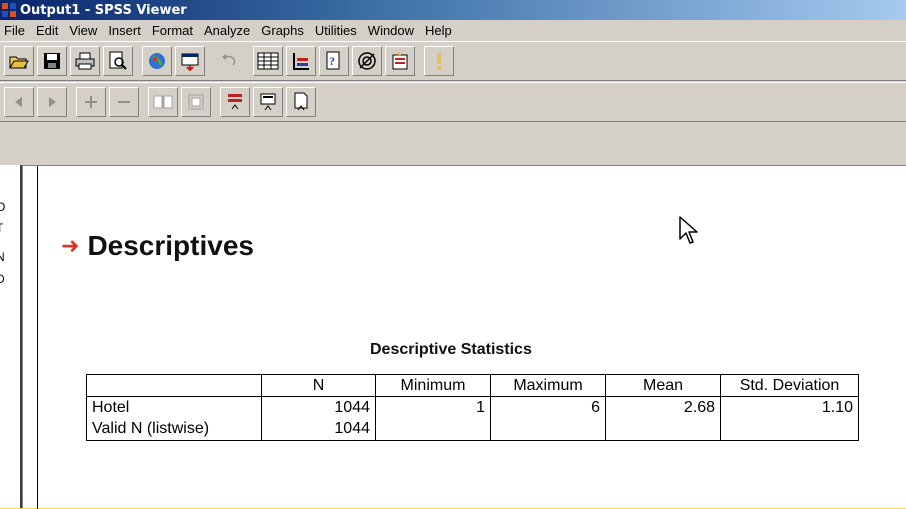 The width and height of the screenshot is (906, 509). I want to click on outline-toolbar, so click(453, 102).